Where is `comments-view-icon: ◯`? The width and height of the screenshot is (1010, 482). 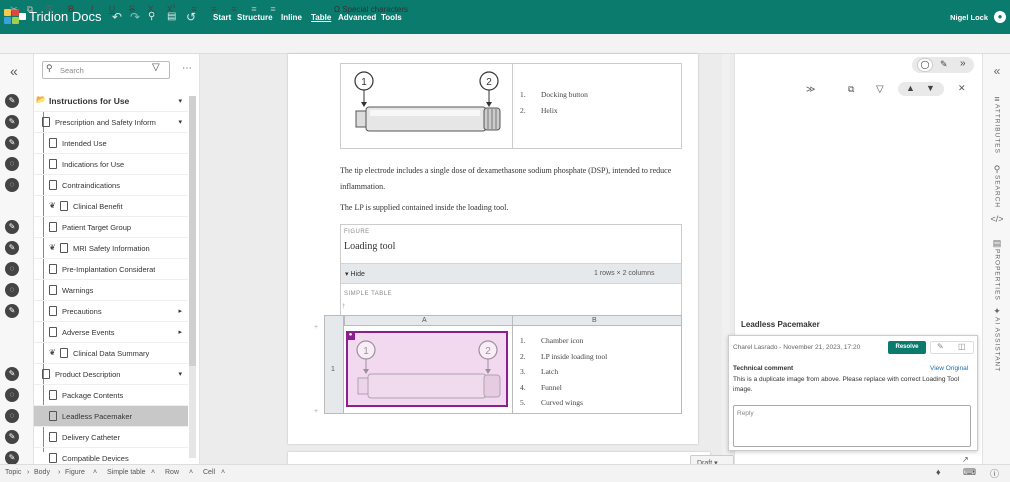
comments-view-icon: ◯ is located at coordinates (925, 65).